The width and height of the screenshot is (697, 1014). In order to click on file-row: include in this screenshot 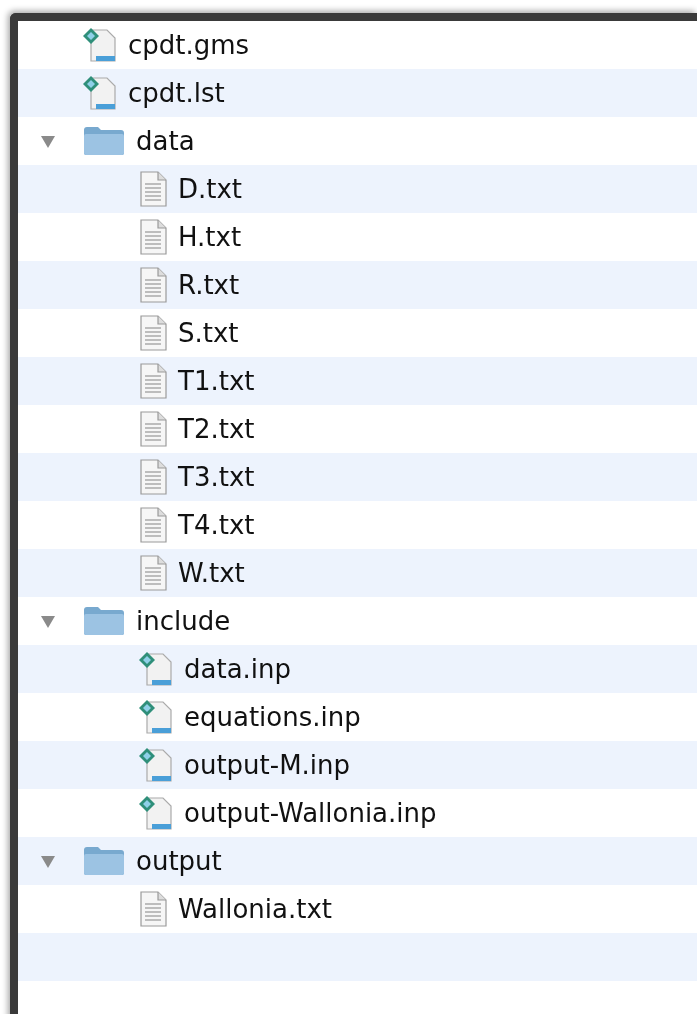, I will do `click(357, 621)`.